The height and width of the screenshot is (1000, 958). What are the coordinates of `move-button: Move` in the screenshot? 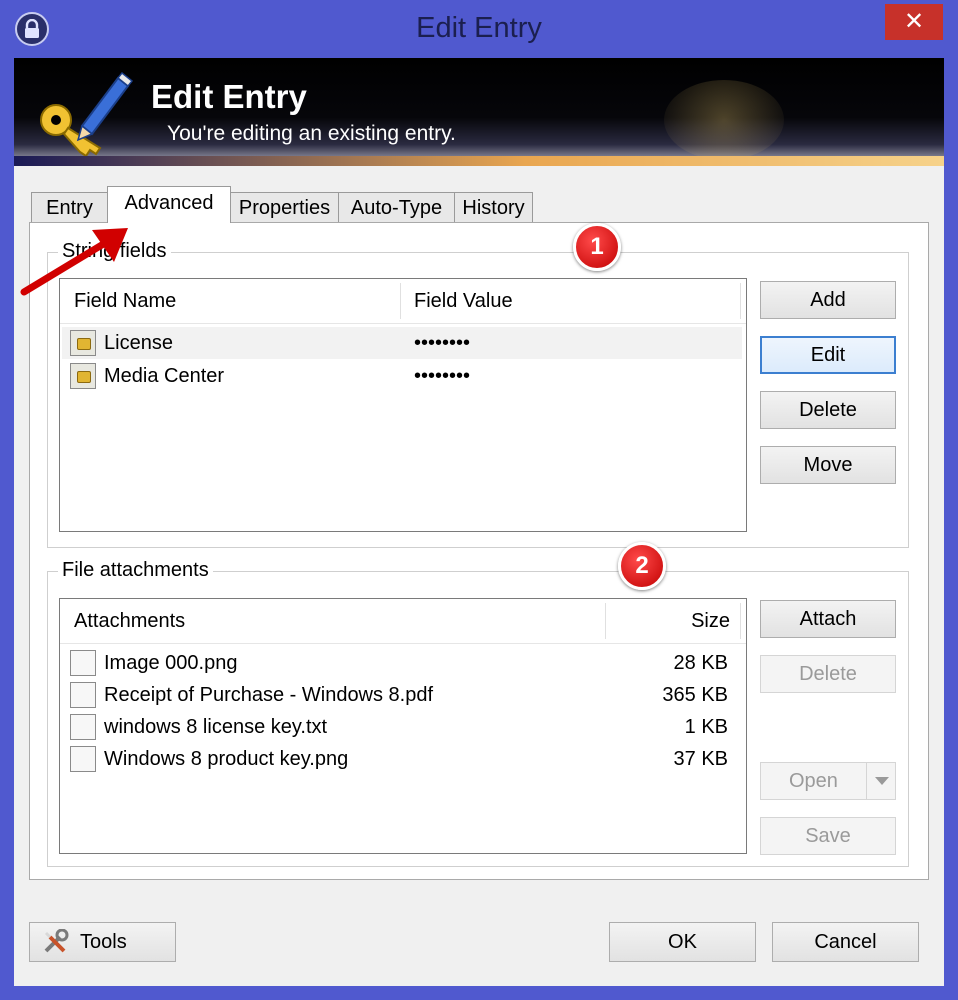 It's located at (828, 465).